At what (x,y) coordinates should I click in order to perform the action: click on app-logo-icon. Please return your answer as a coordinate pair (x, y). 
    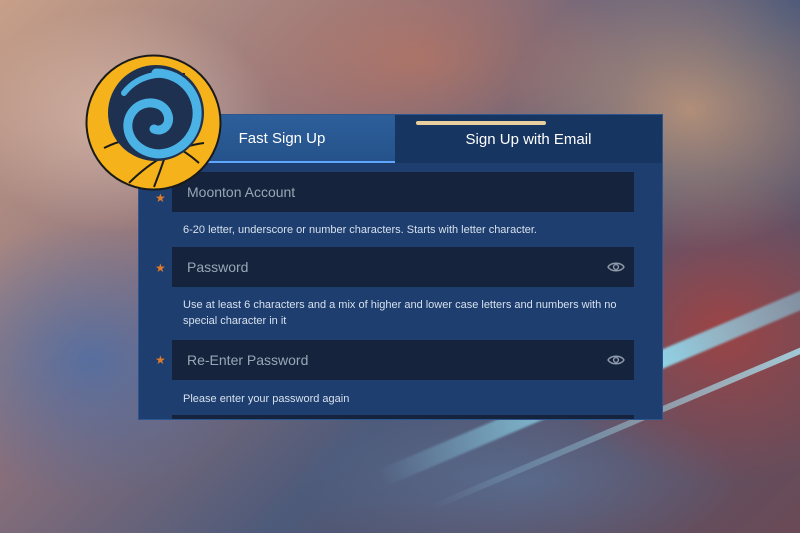
    Looking at the image, I should click on (153, 122).